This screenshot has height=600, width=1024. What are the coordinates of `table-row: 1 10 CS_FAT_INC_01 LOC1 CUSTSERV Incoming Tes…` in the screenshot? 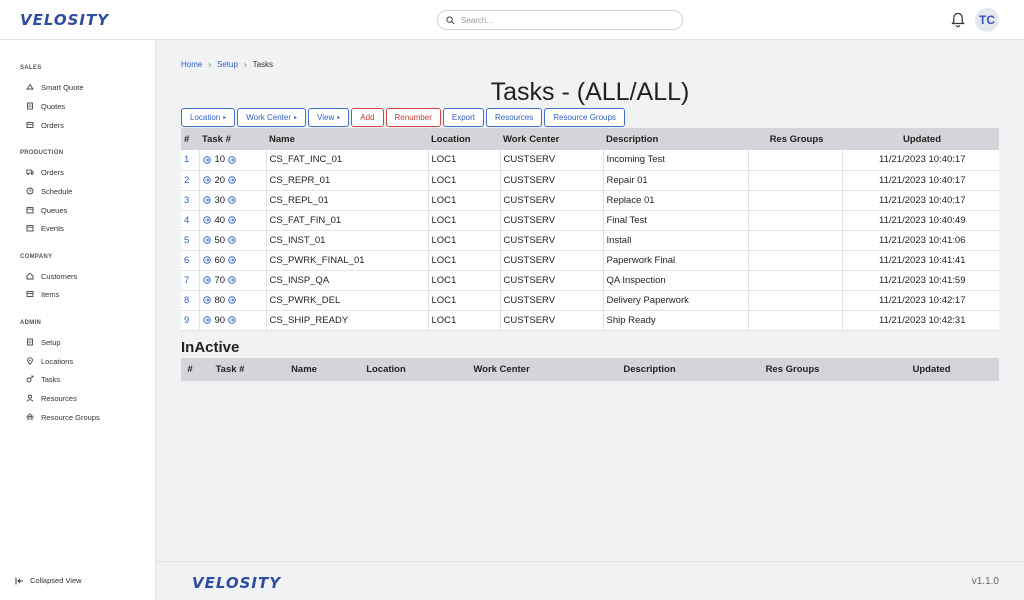 It's located at (590, 160).